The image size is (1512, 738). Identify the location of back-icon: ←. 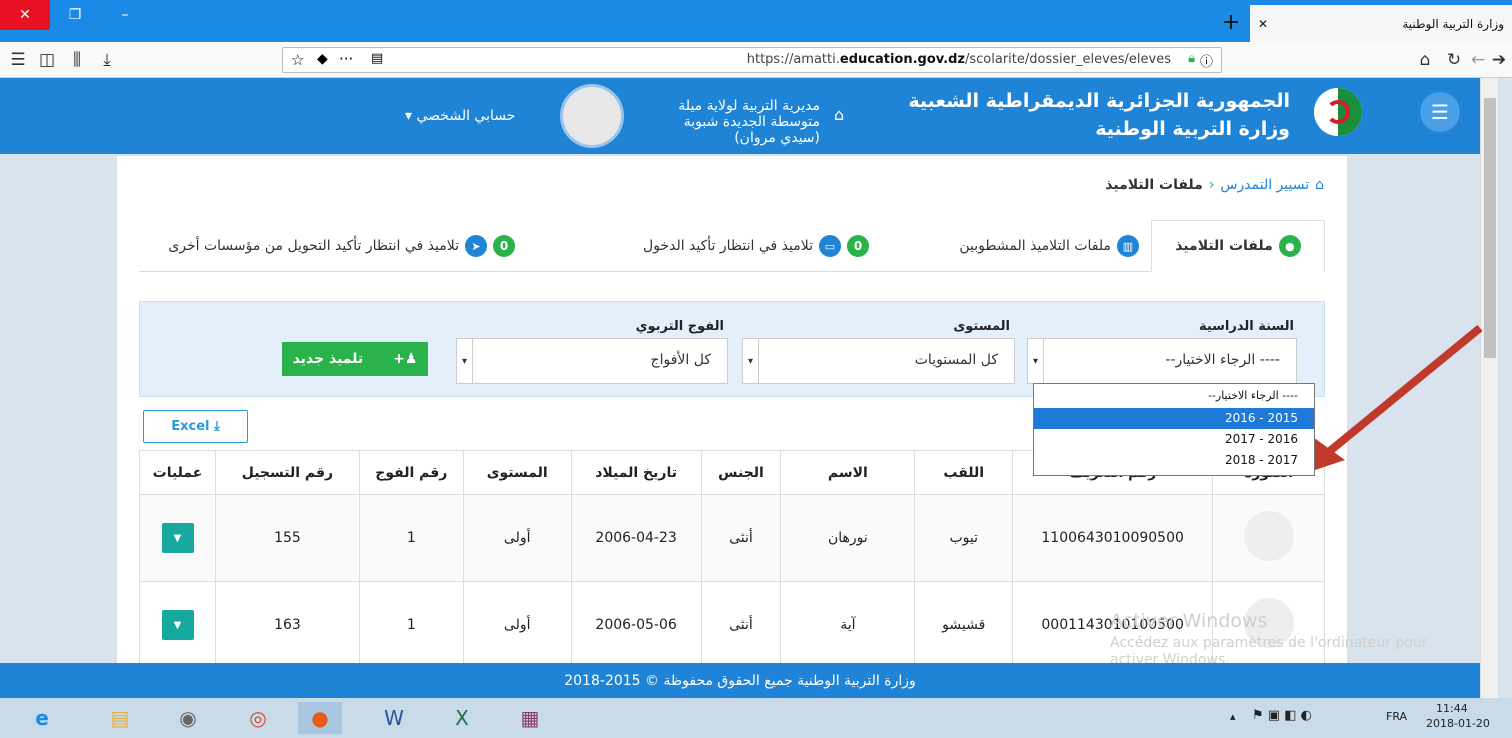
(1478, 60).